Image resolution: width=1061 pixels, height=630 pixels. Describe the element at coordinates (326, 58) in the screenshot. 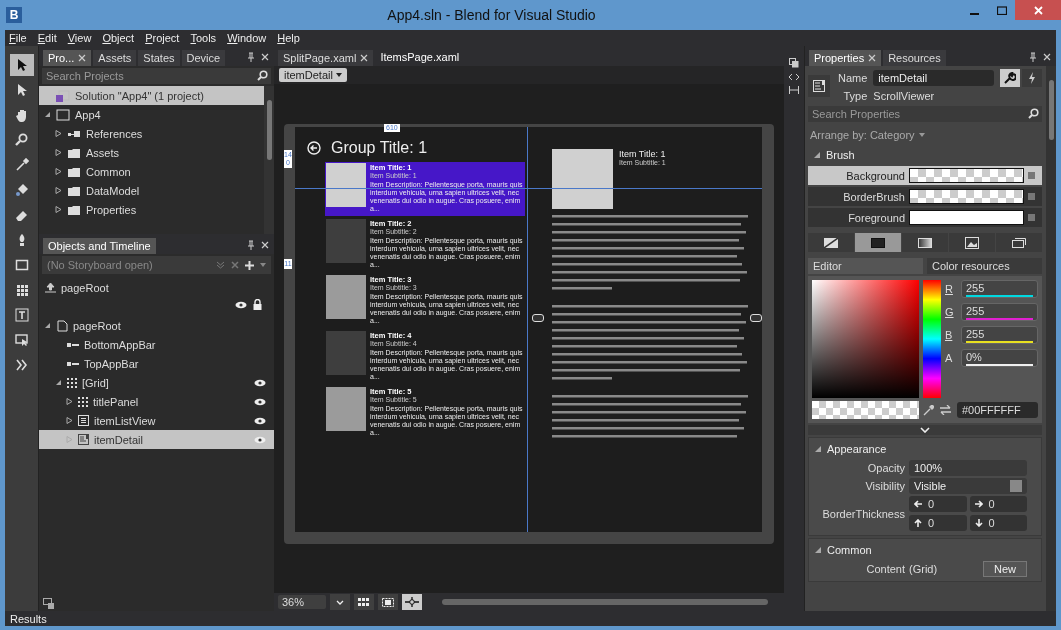

I see `document-tab: SplitPage.xaml` at that location.